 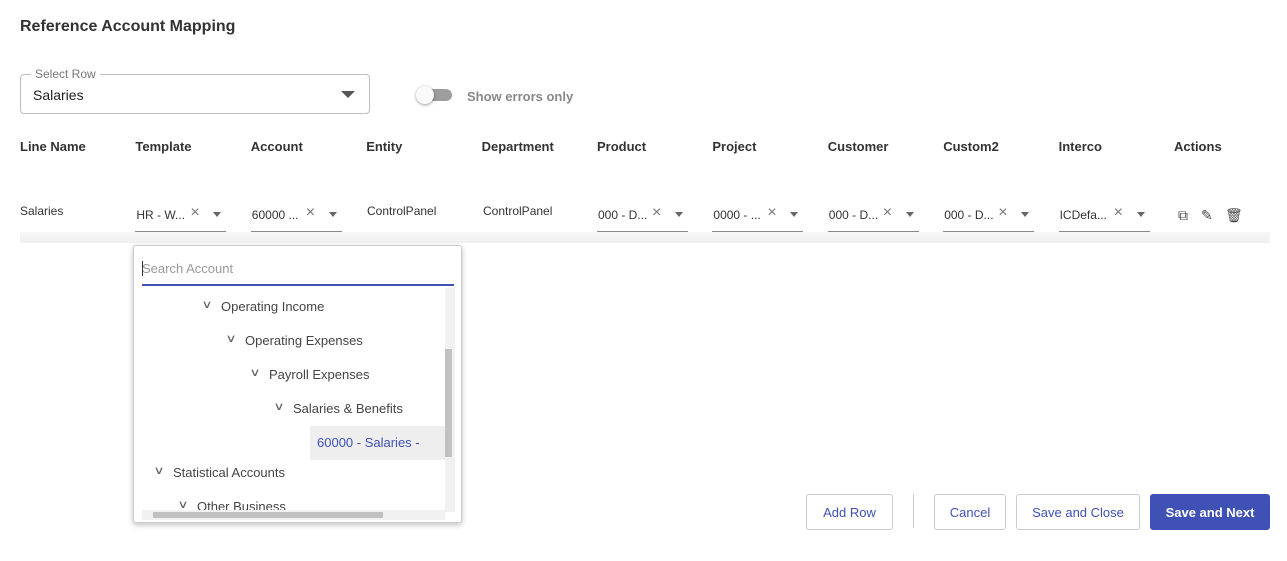 I want to click on tree-item-label: Other Business, so click(x=241, y=504).